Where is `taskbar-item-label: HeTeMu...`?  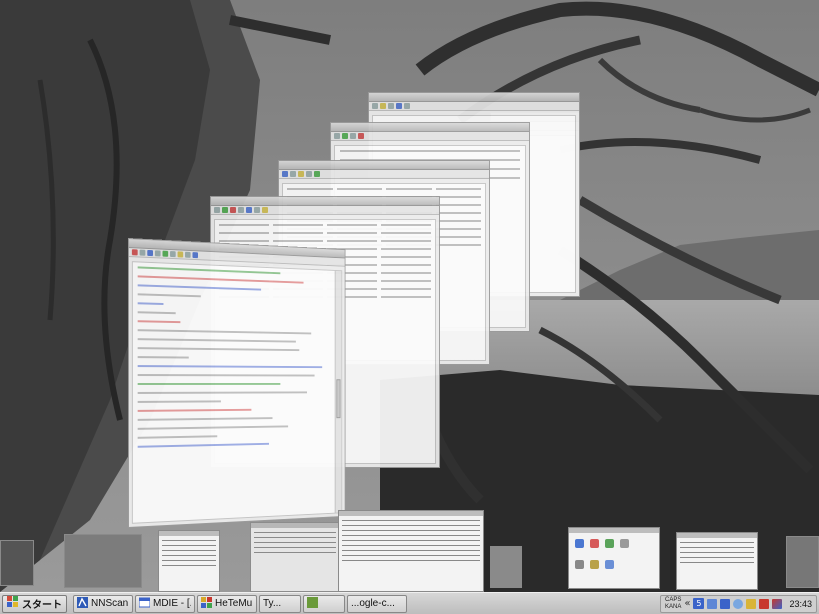
taskbar-item-label: HeTeMu... is located at coordinates (234, 603).